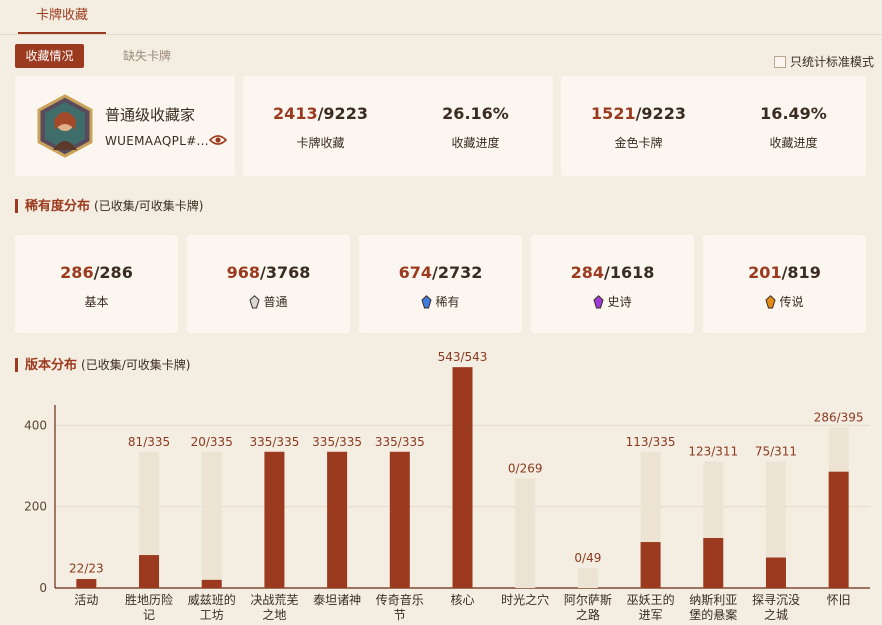  I want to click on x-tick-label: 工坊, so click(212, 614).